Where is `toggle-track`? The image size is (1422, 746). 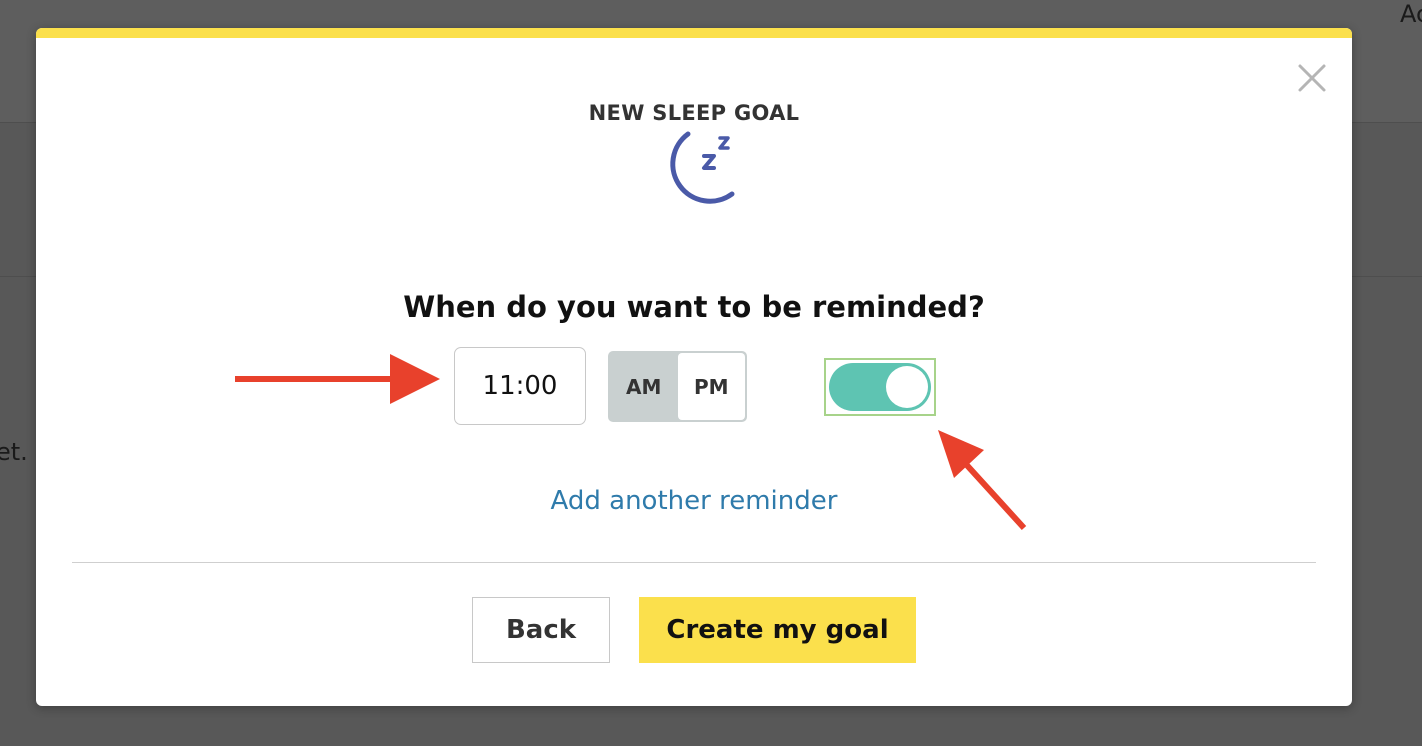
toggle-track is located at coordinates (880, 387).